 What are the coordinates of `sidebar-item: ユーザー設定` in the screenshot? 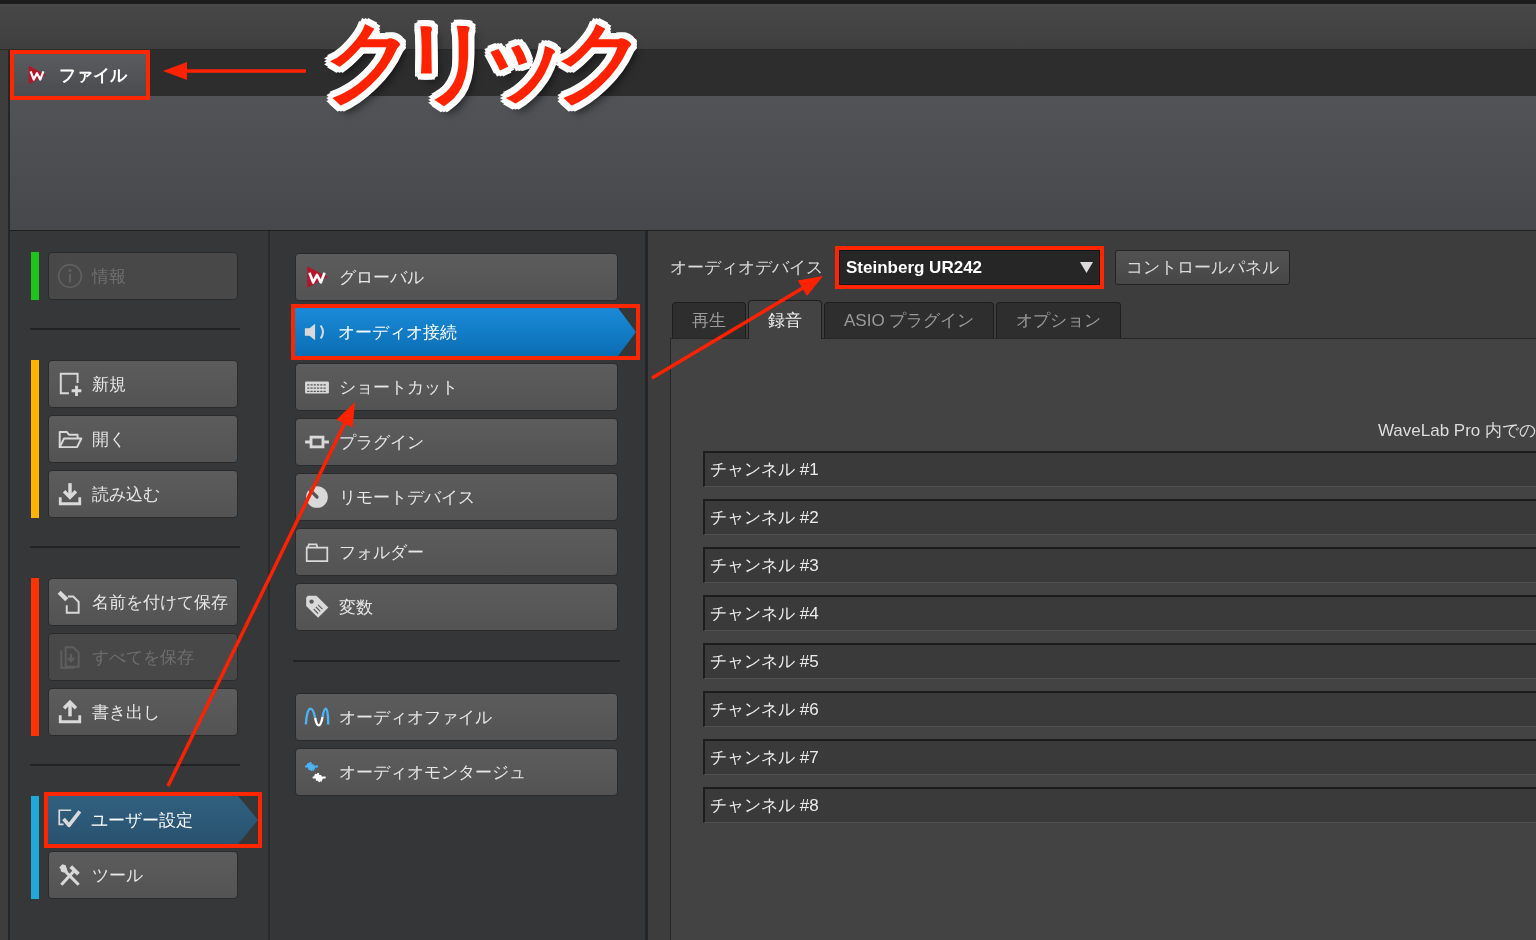 It's located at (153, 820).